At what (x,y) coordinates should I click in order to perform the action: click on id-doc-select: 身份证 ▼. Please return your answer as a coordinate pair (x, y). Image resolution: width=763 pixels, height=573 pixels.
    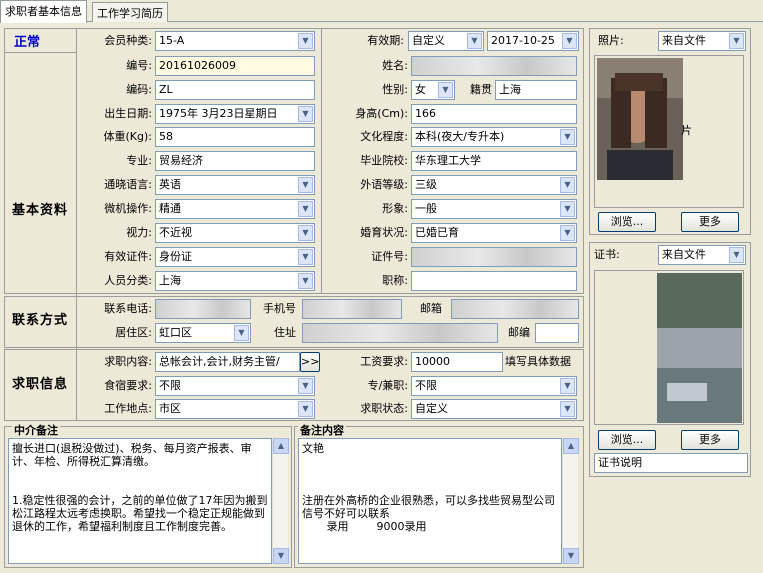
    Looking at the image, I should click on (235, 257).